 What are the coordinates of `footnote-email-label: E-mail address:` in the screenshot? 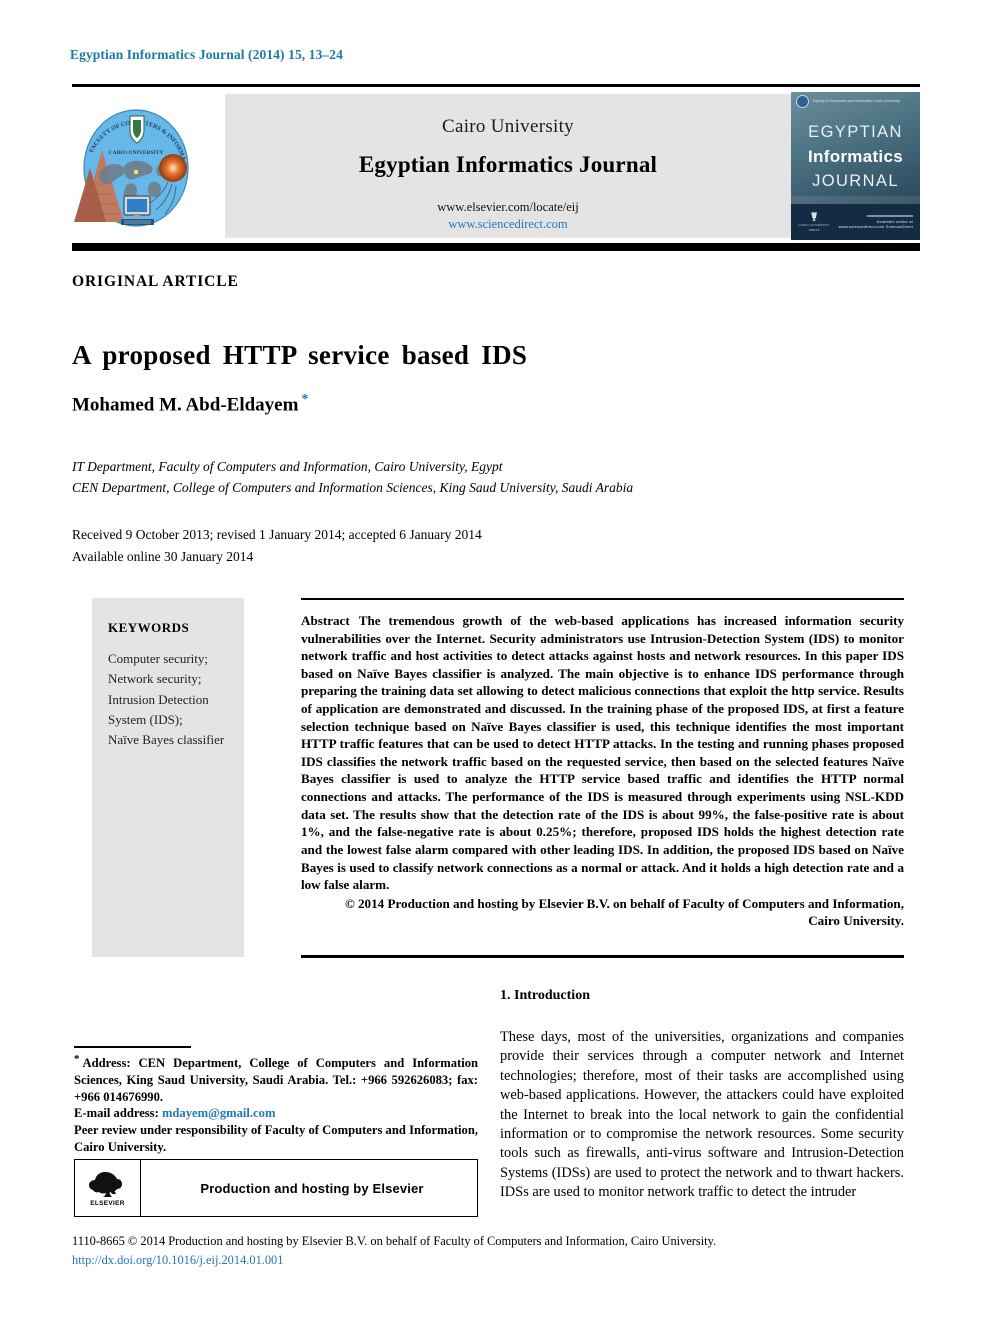 It's located at (116, 1113).